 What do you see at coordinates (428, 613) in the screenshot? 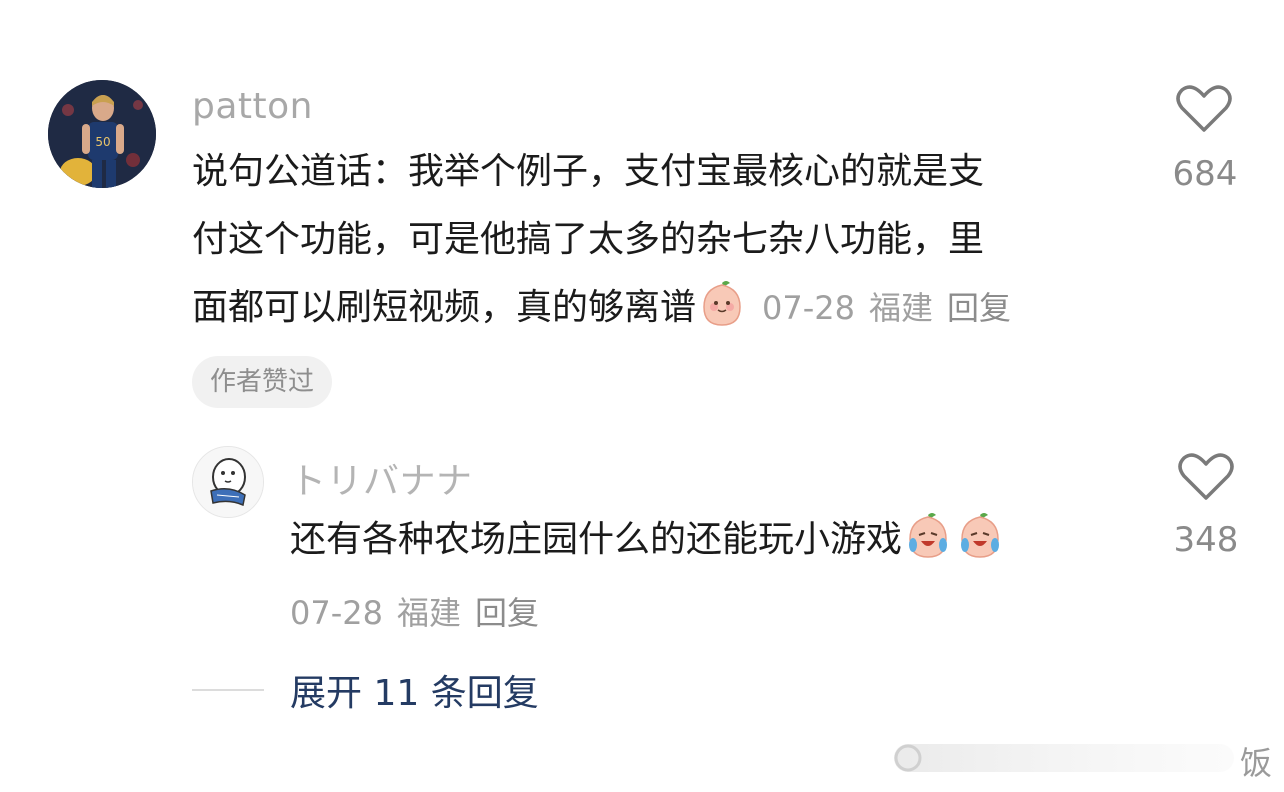
I see `reply-location: 福建` at bounding box center [428, 613].